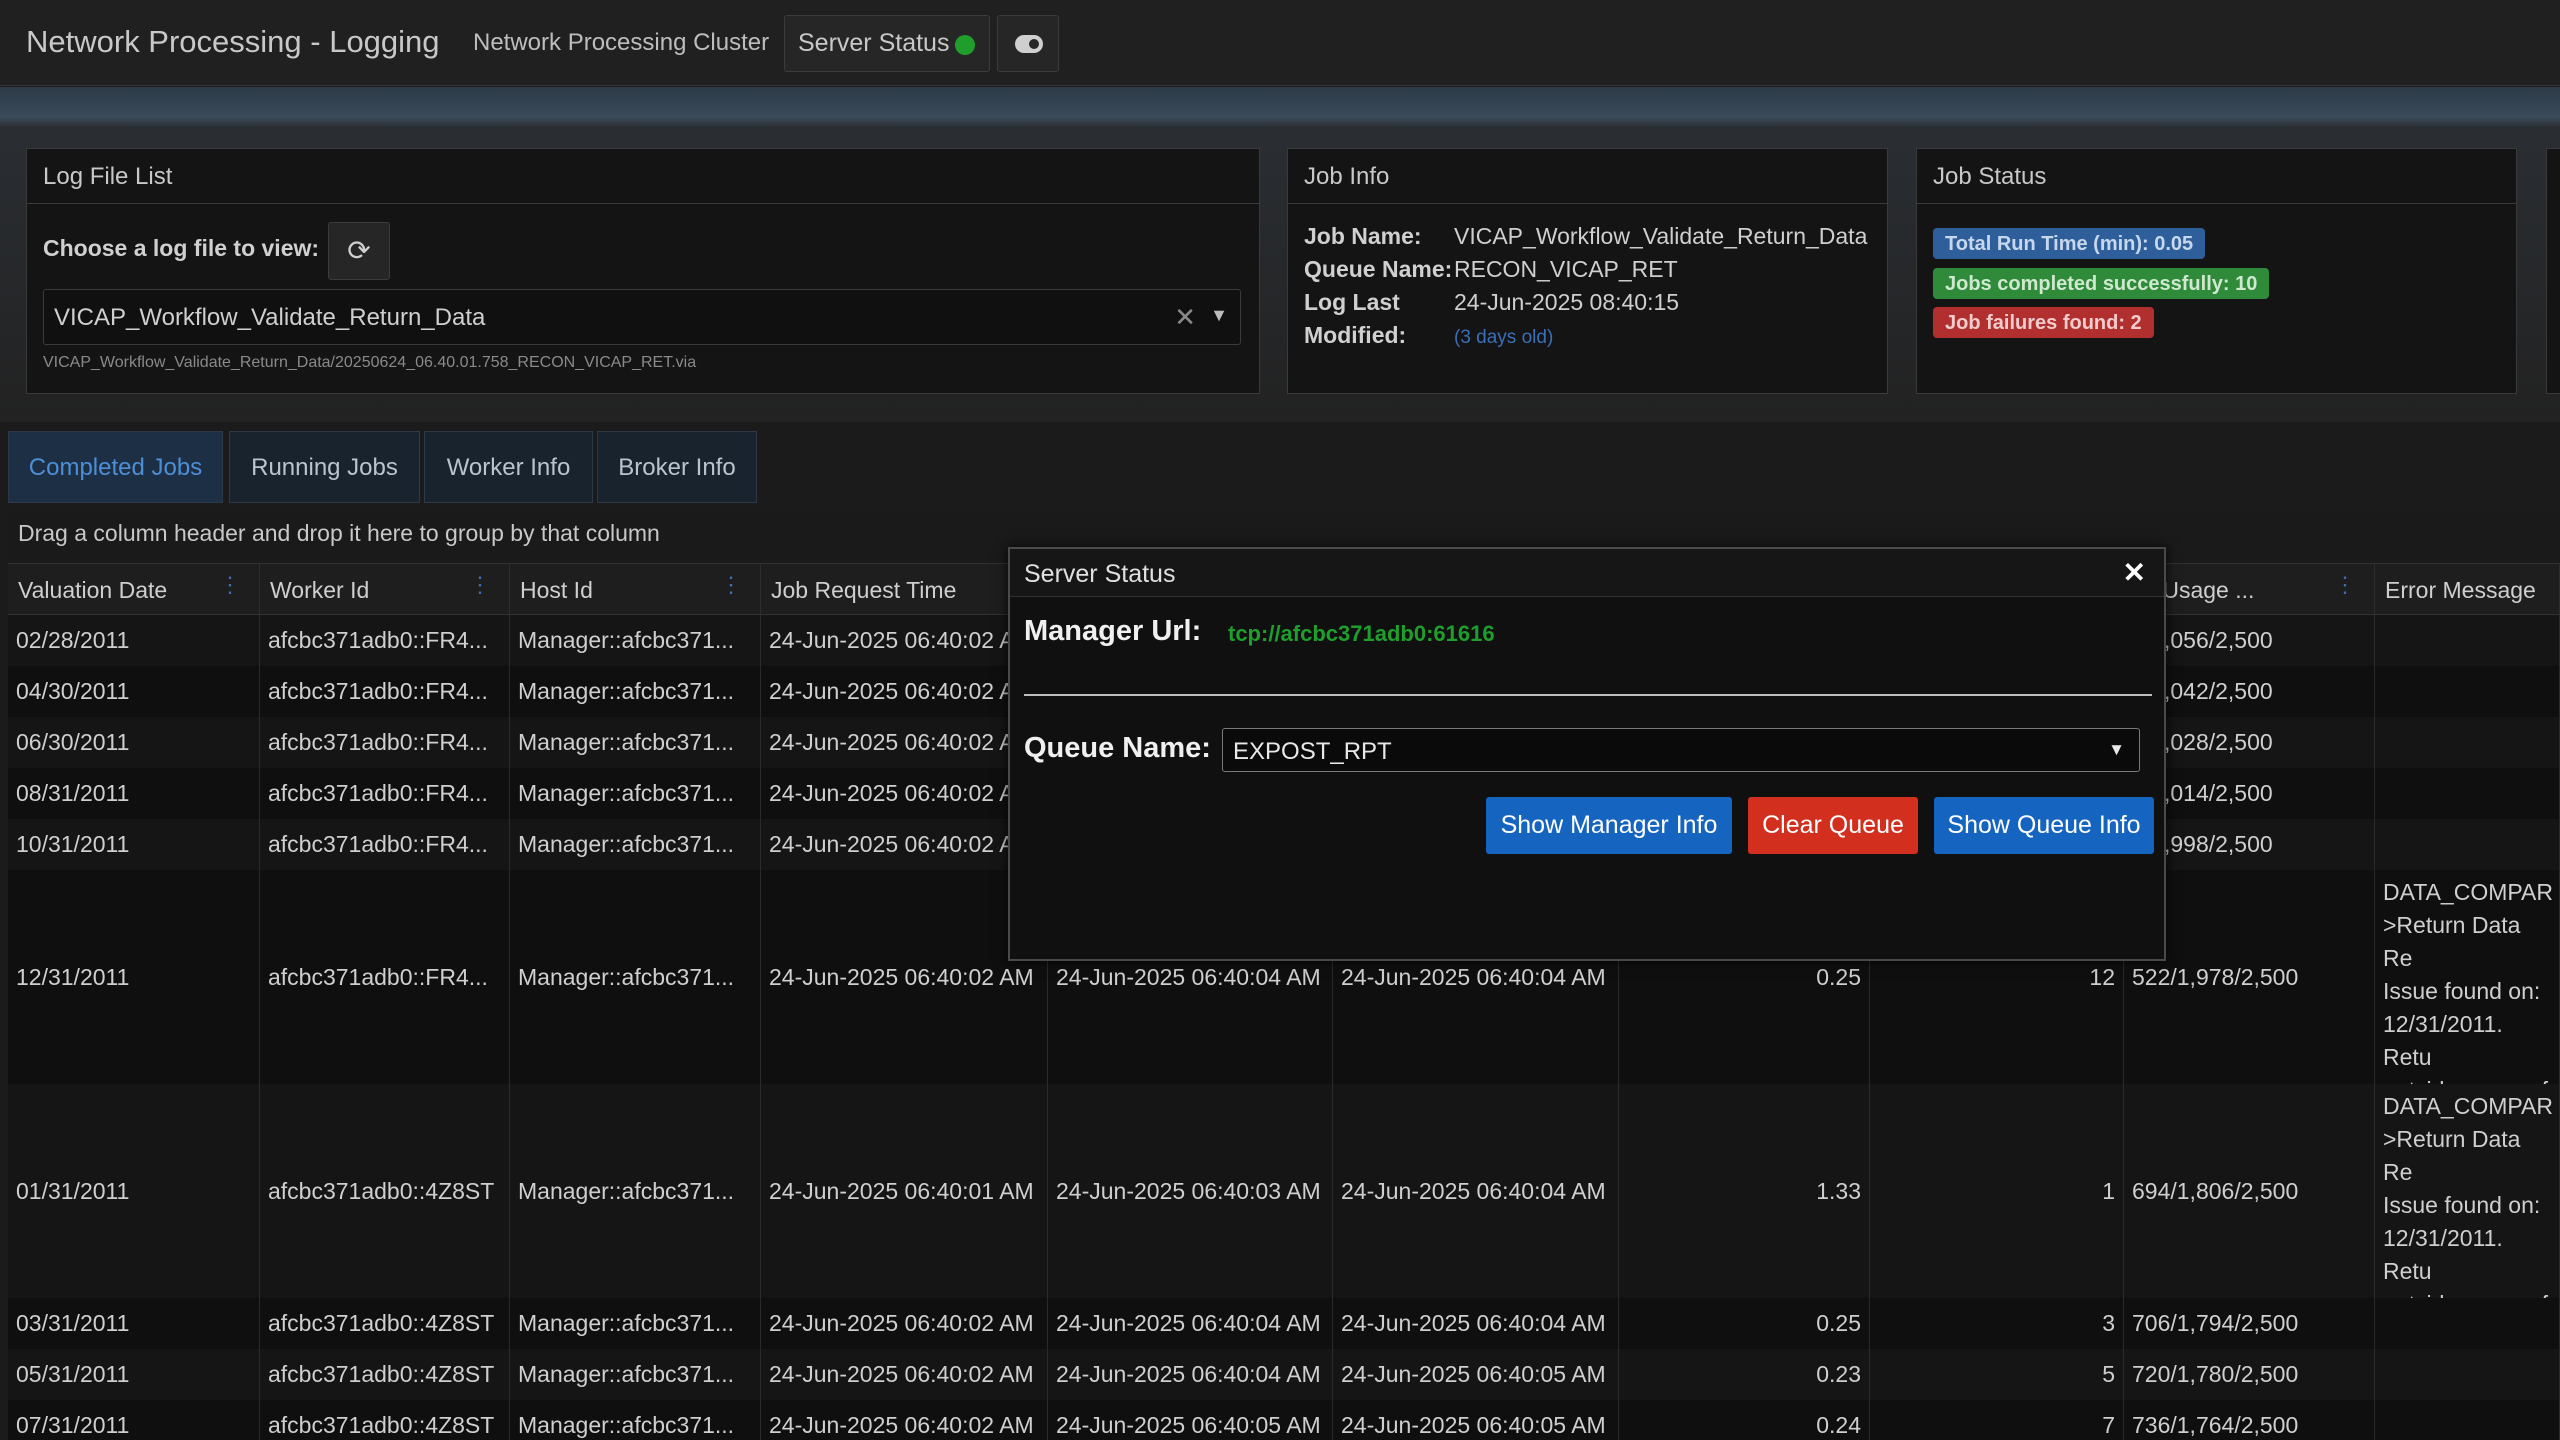 The height and width of the screenshot is (1440, 2560). What do you see at coordinates (1833, 825) in the screenshot?
I see `clear-queue-button: Clear Queue` at bounding box center [1833, 825].